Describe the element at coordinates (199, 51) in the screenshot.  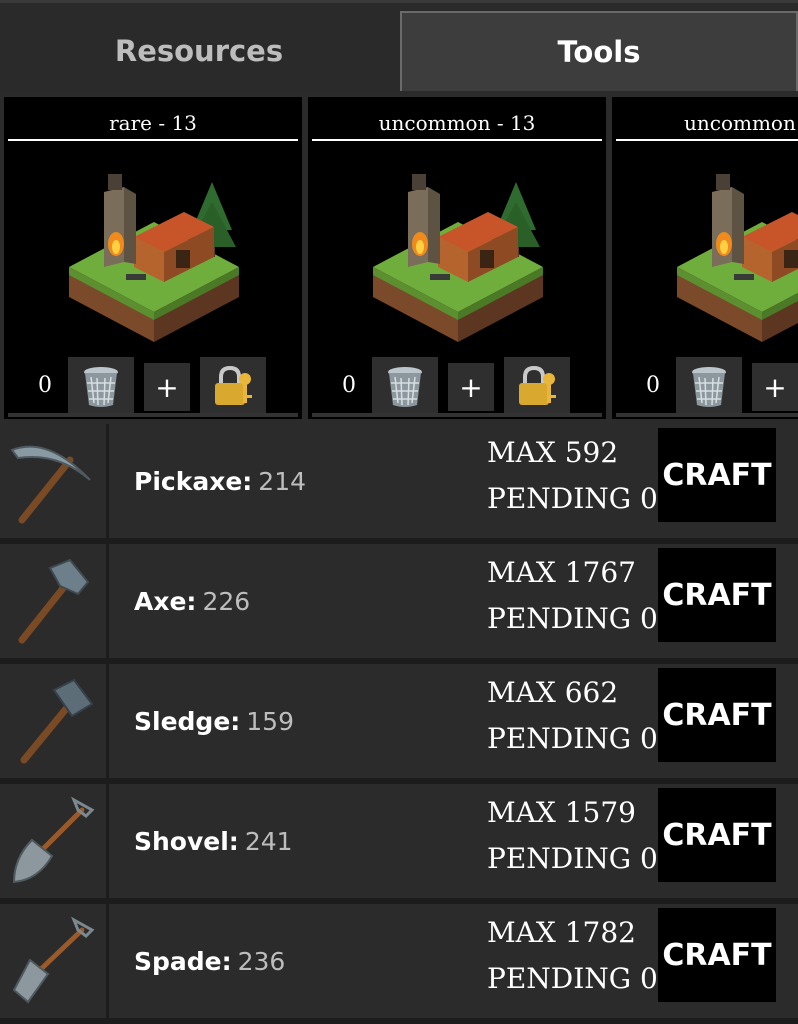
I see `tab-resources: Resources` at that location.